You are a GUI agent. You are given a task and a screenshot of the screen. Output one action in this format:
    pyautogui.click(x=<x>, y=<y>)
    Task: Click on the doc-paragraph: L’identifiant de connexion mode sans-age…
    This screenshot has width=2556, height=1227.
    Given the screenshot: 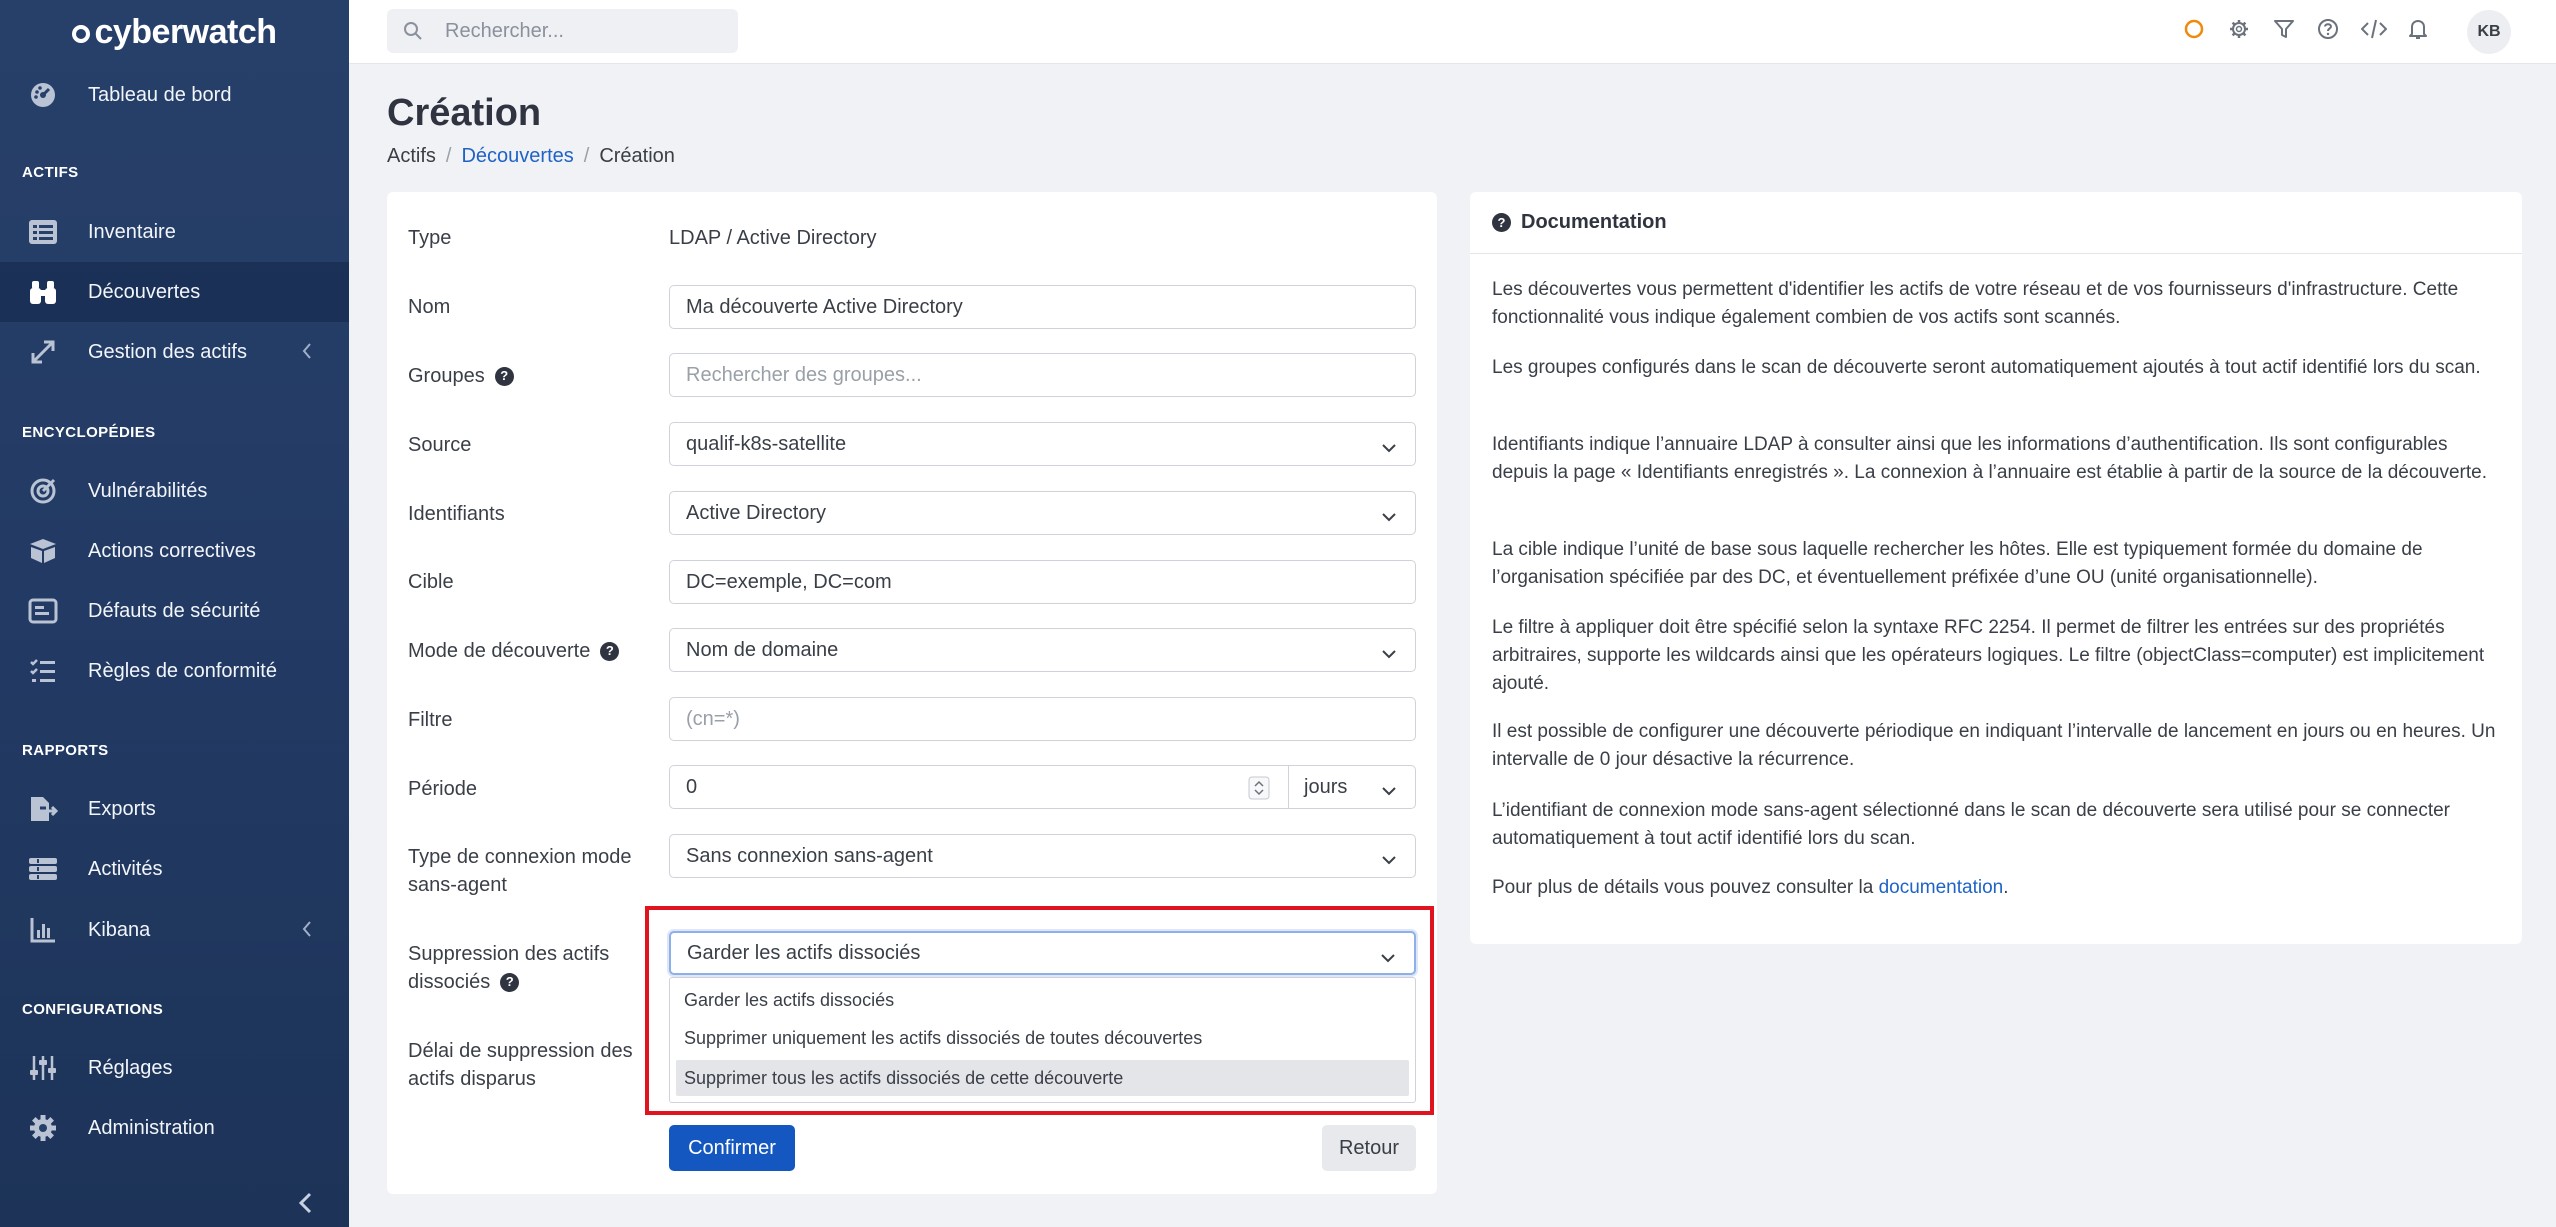 What is the action you would take?
    pyautogui.click(x=1971, y=824)
    